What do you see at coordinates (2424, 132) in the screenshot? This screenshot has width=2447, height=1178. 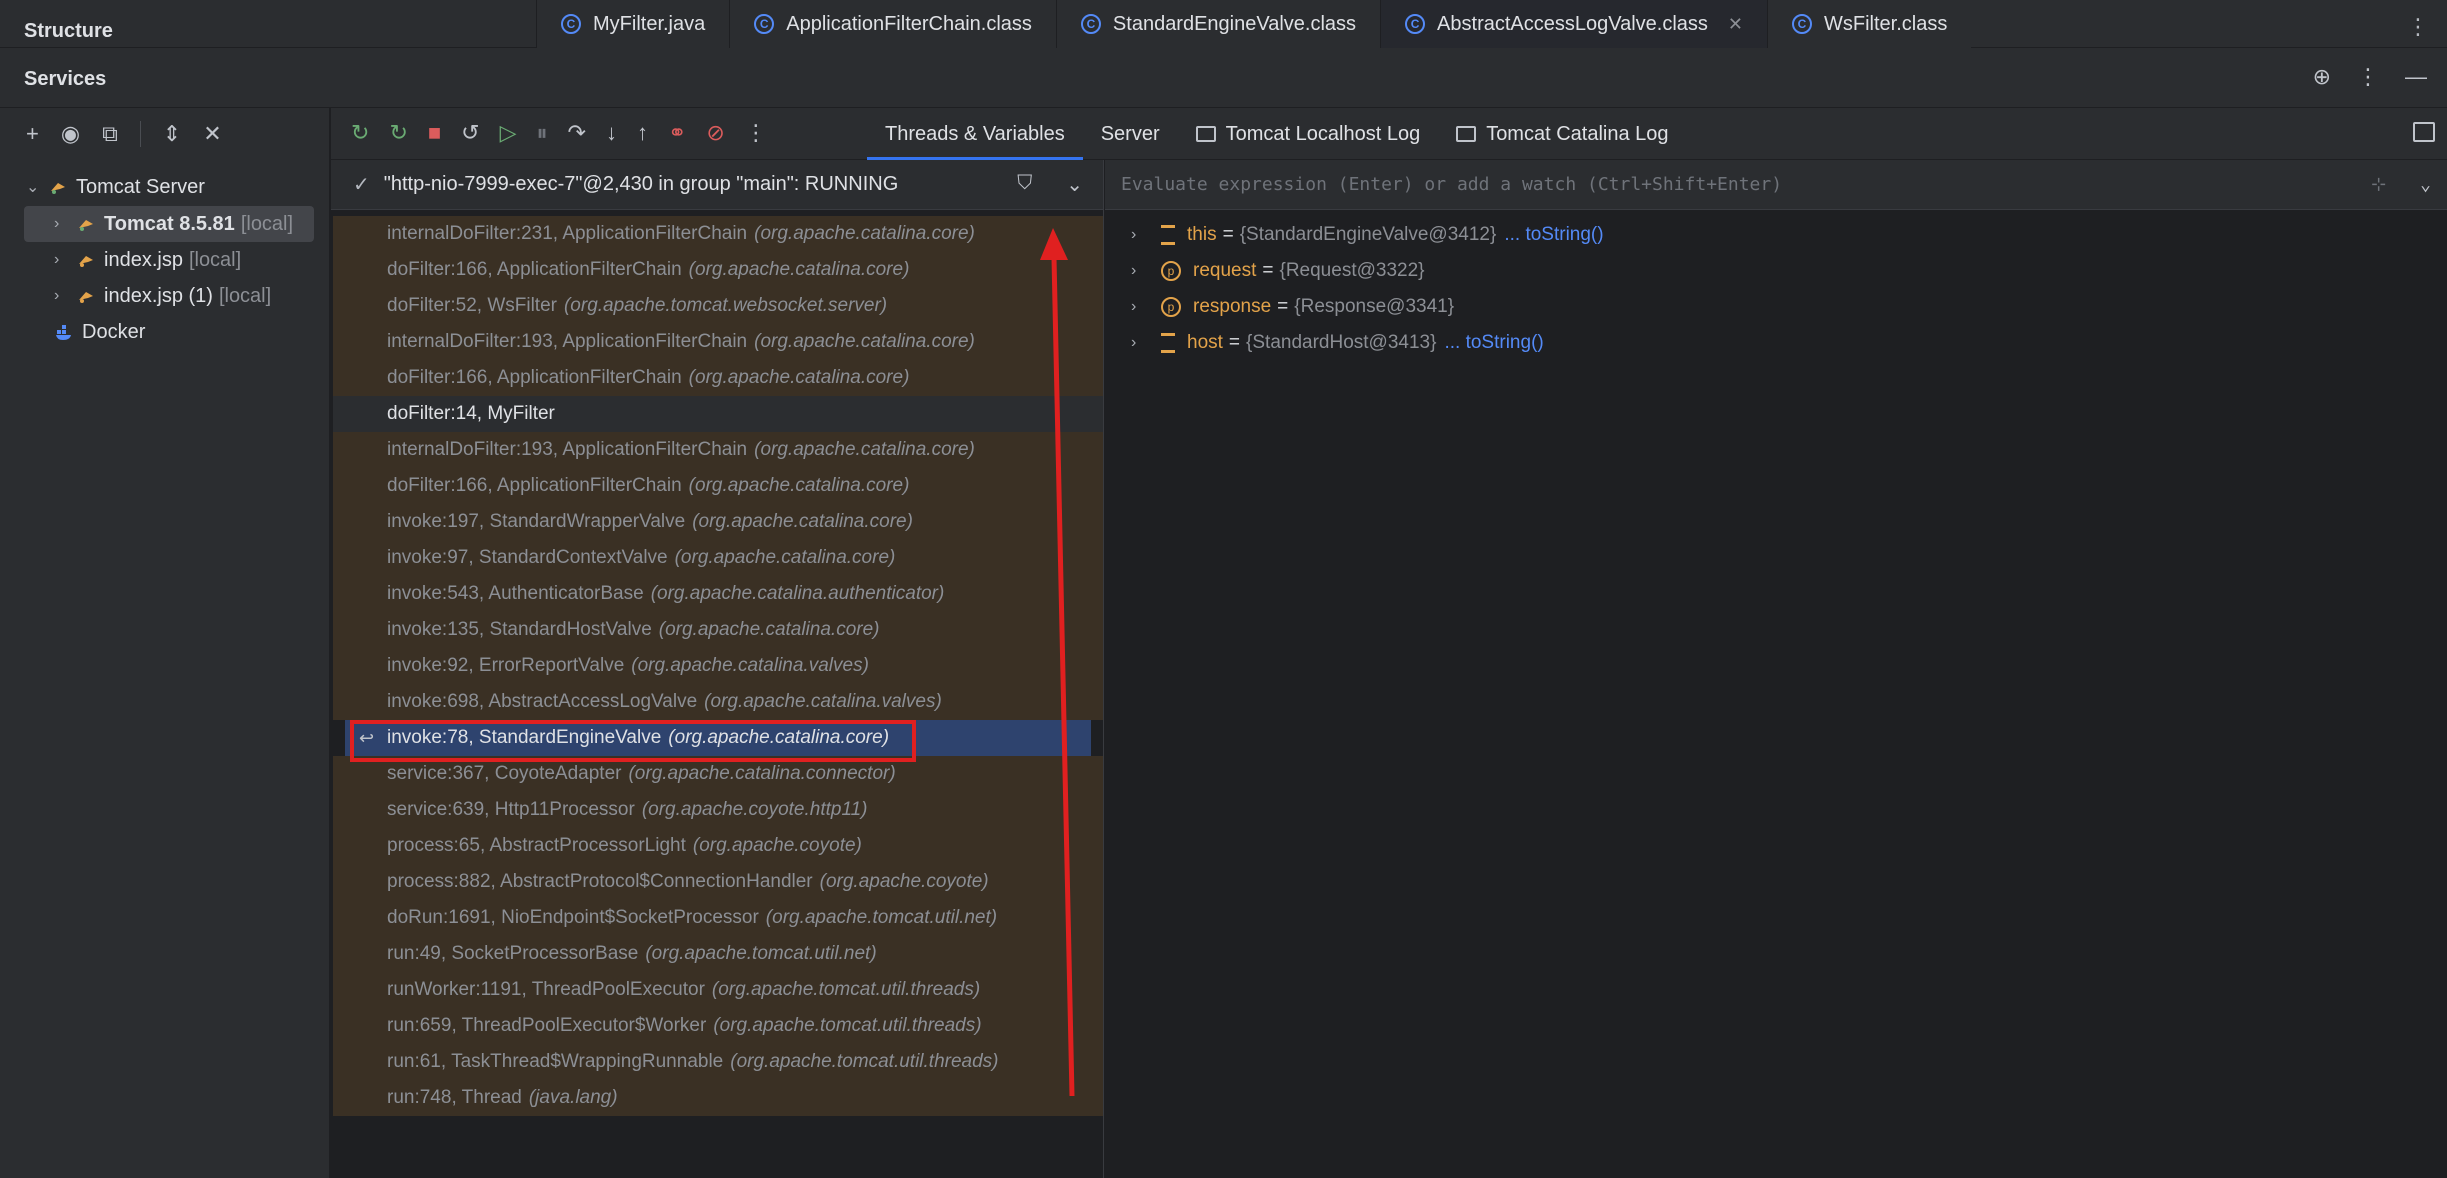 I see `layout-options-icon` at bounding box center [2424, 132].